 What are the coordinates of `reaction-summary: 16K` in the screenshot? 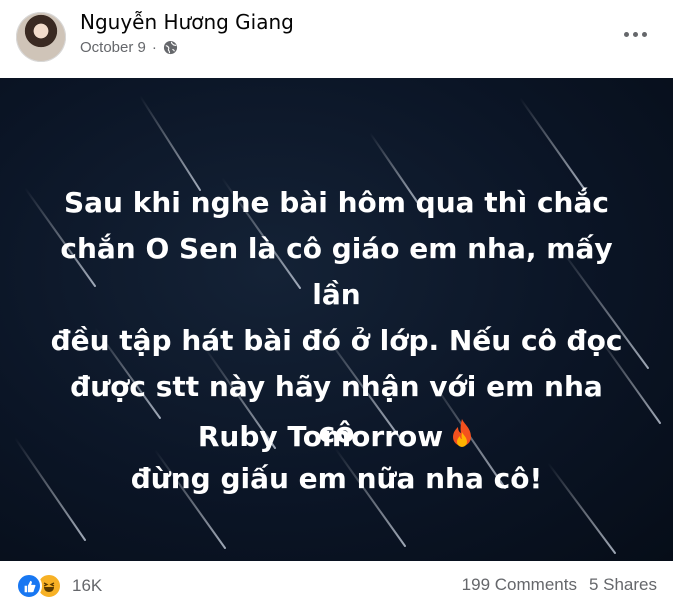 It's located at (59, 586).